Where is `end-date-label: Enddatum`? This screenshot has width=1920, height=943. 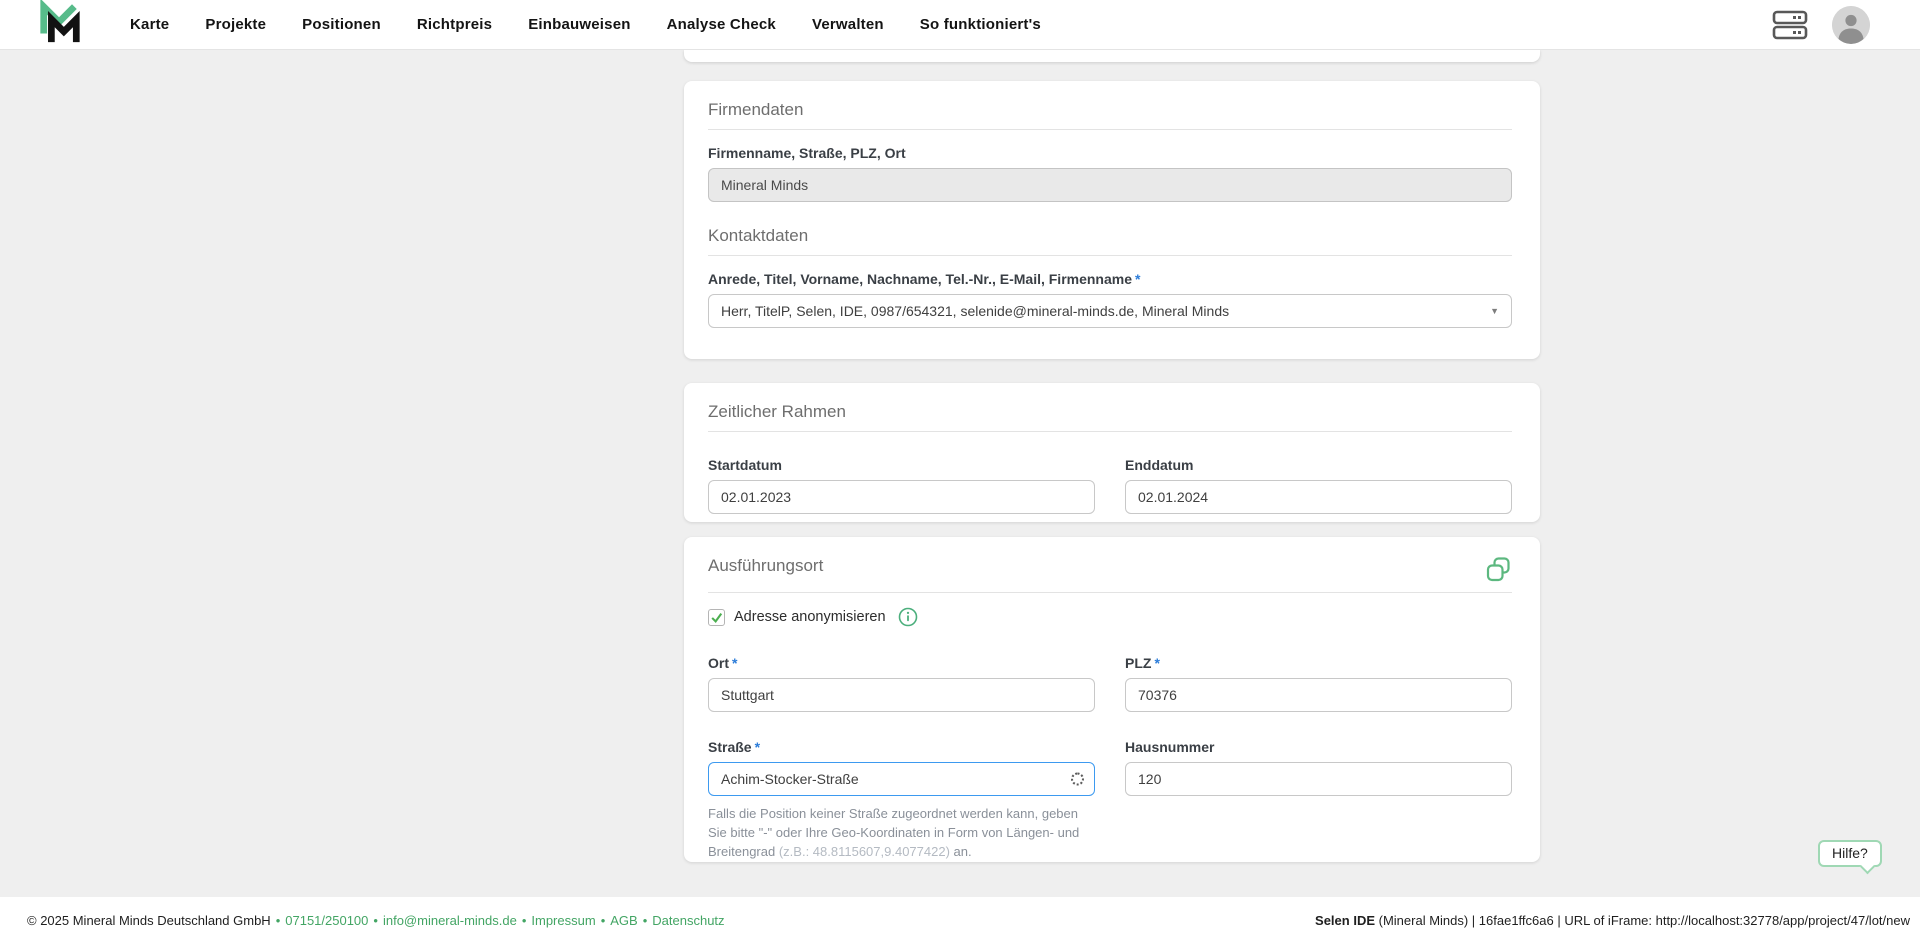 end-date-label: Enddatum is located at coordinates (1159, 465).